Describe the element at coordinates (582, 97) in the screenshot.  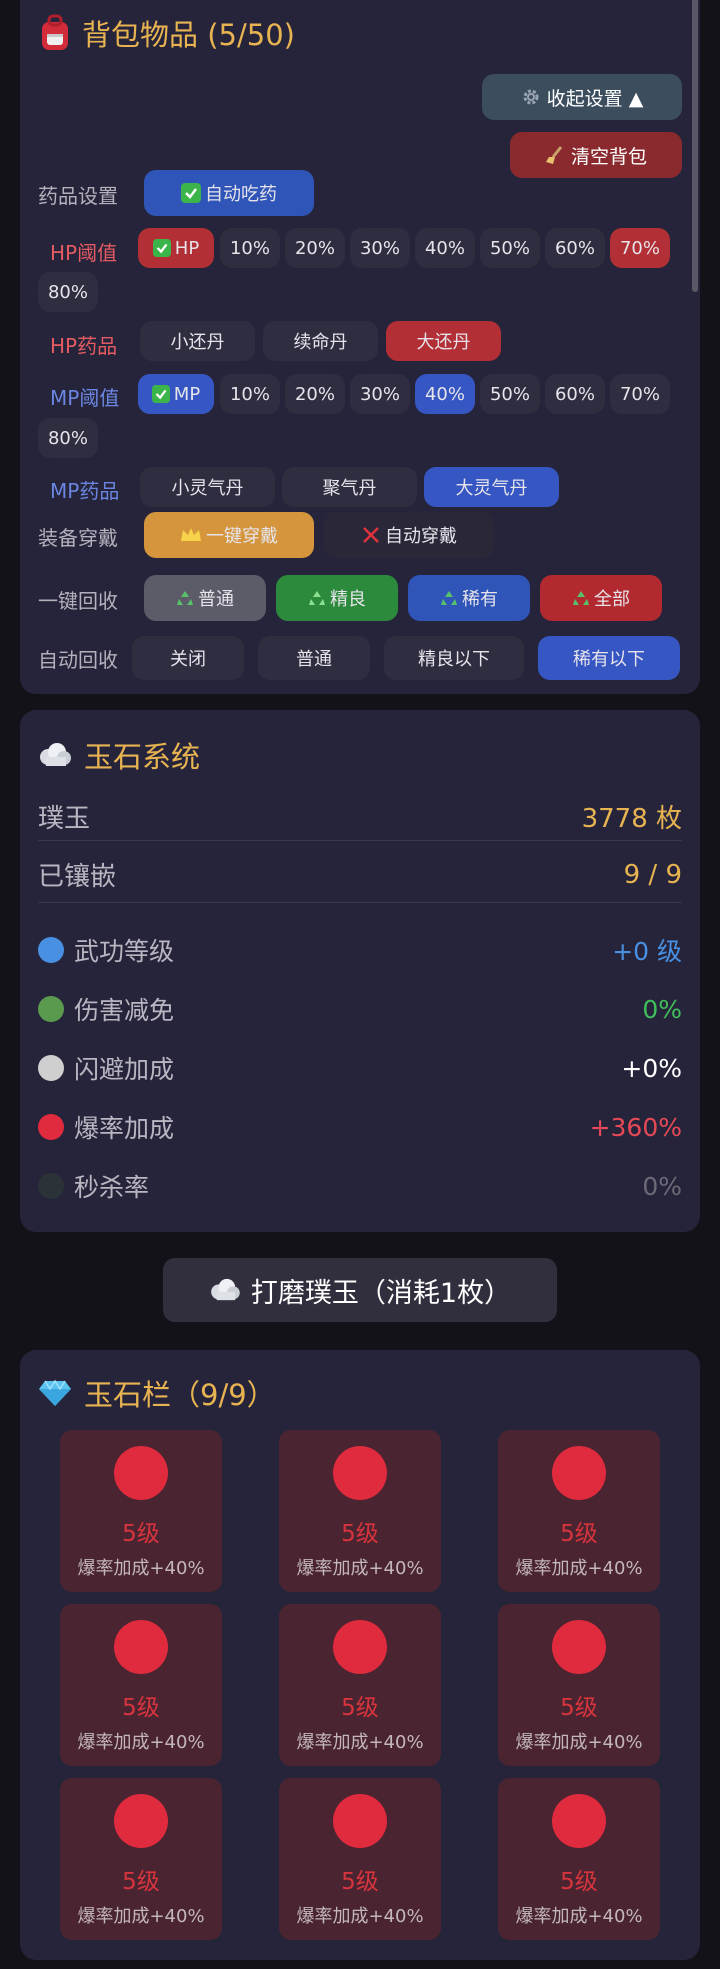
I see `collapse-settings-button: 收起设置 ▲` at that location.